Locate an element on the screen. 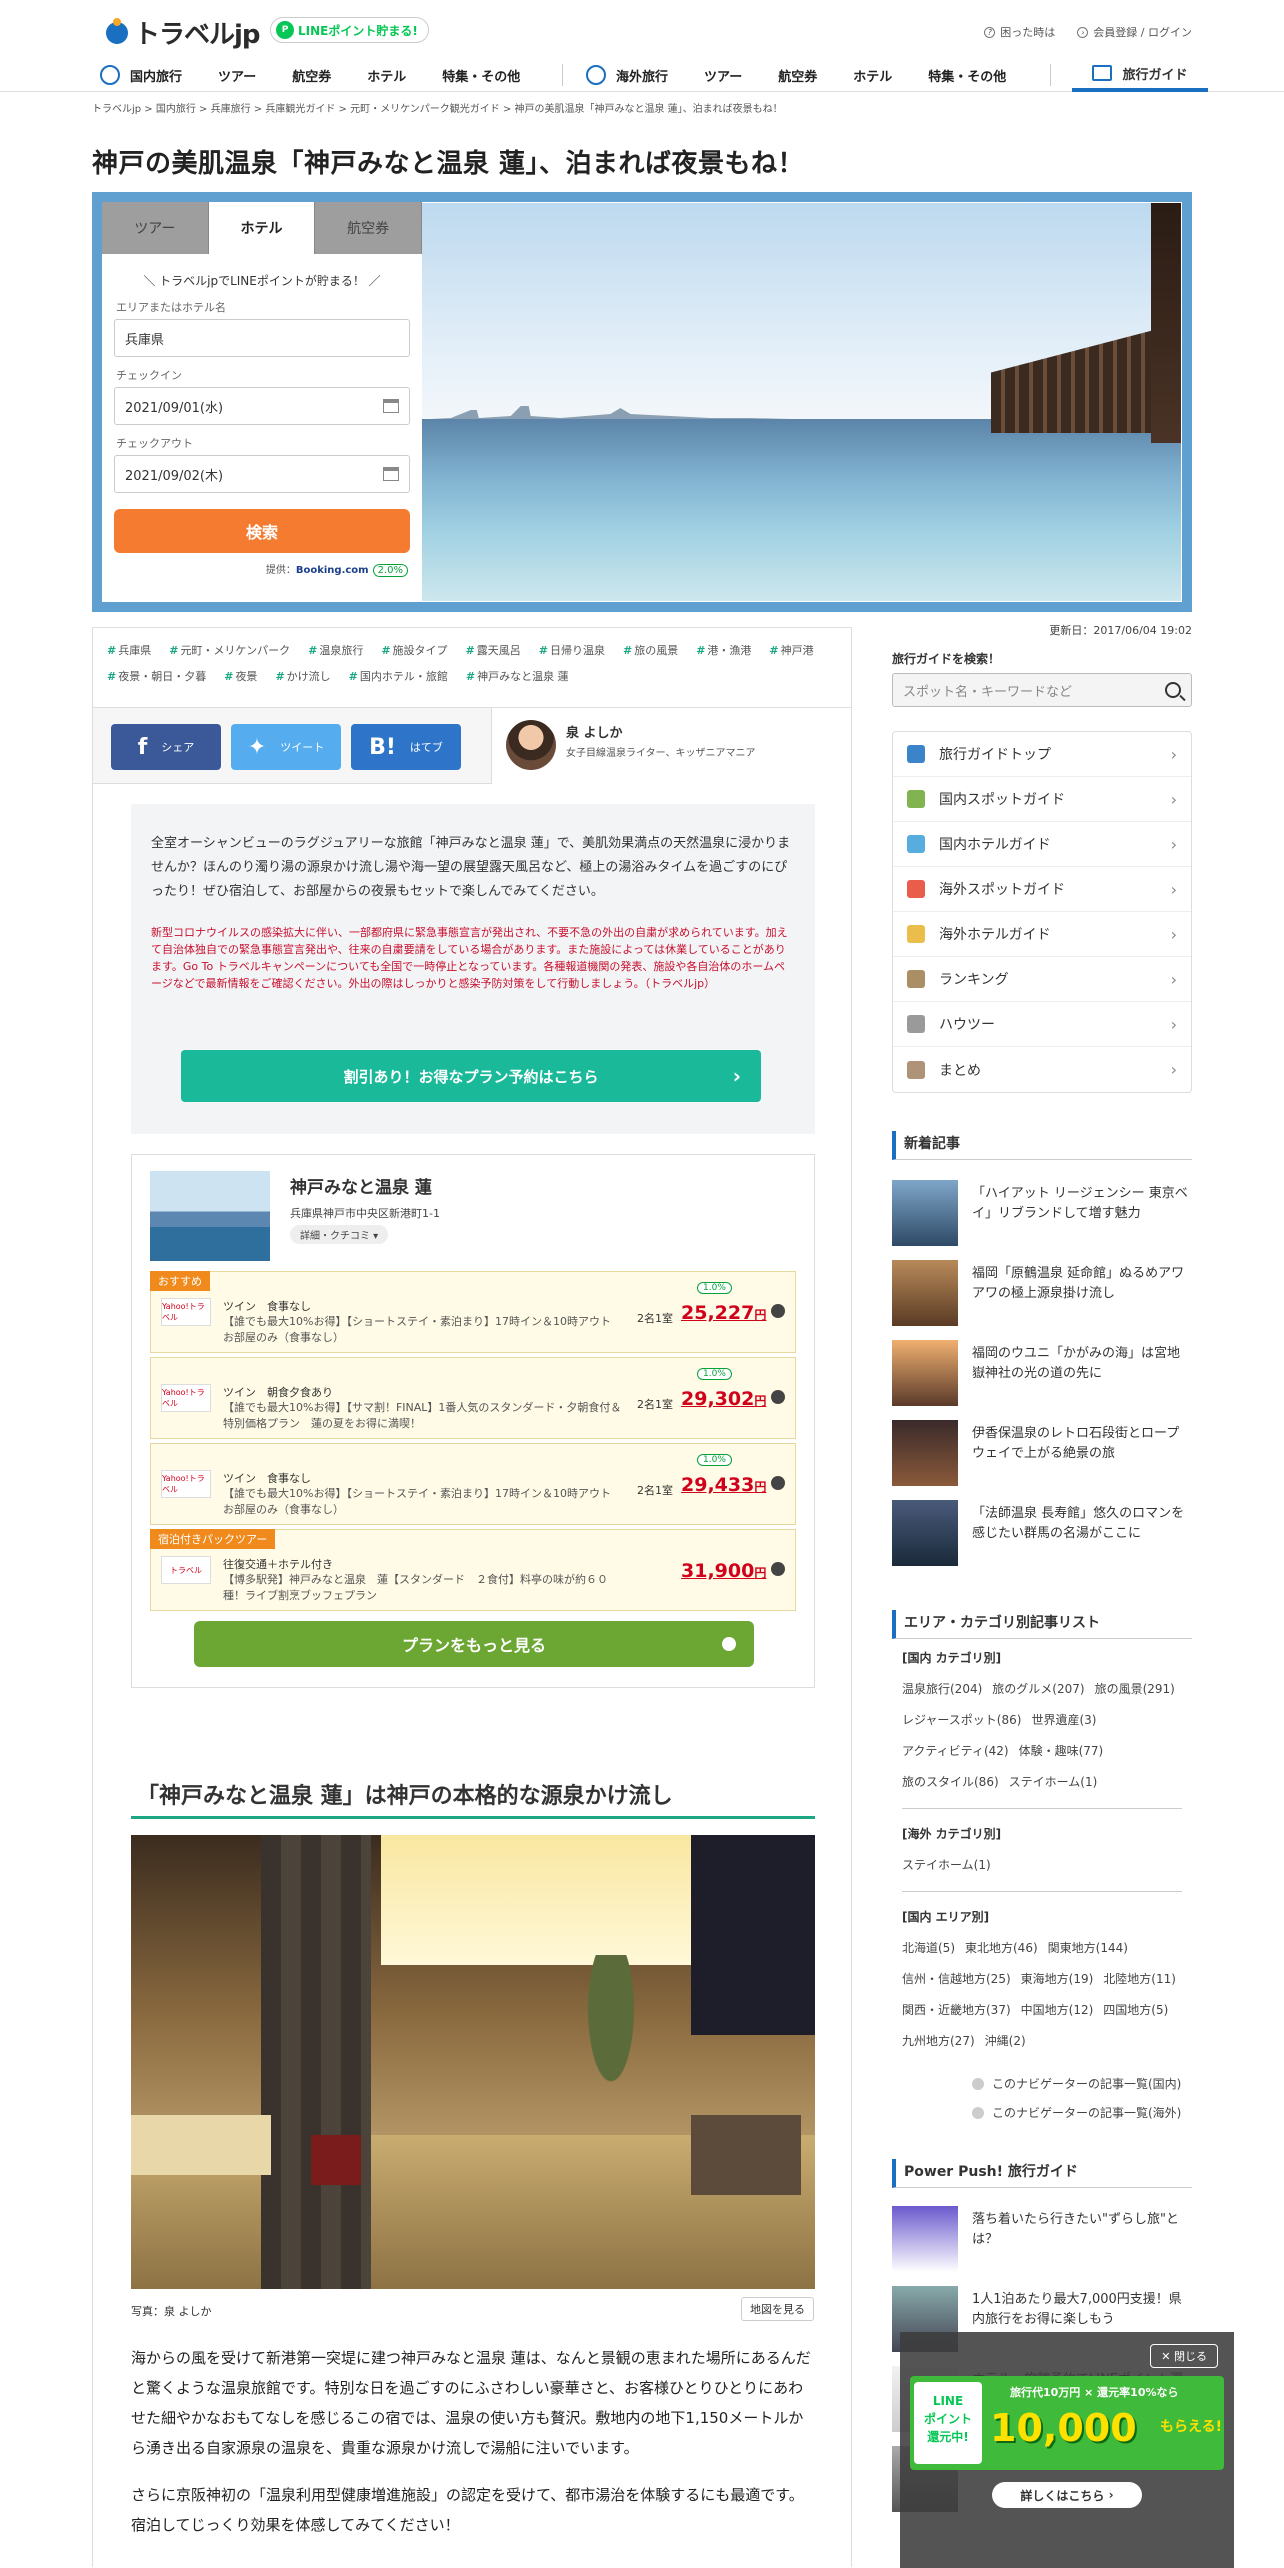 The height and width of the screenshot is (2568, 1284). nav-item-domestic-air: 航空券 is located at coordinates (311, 75).